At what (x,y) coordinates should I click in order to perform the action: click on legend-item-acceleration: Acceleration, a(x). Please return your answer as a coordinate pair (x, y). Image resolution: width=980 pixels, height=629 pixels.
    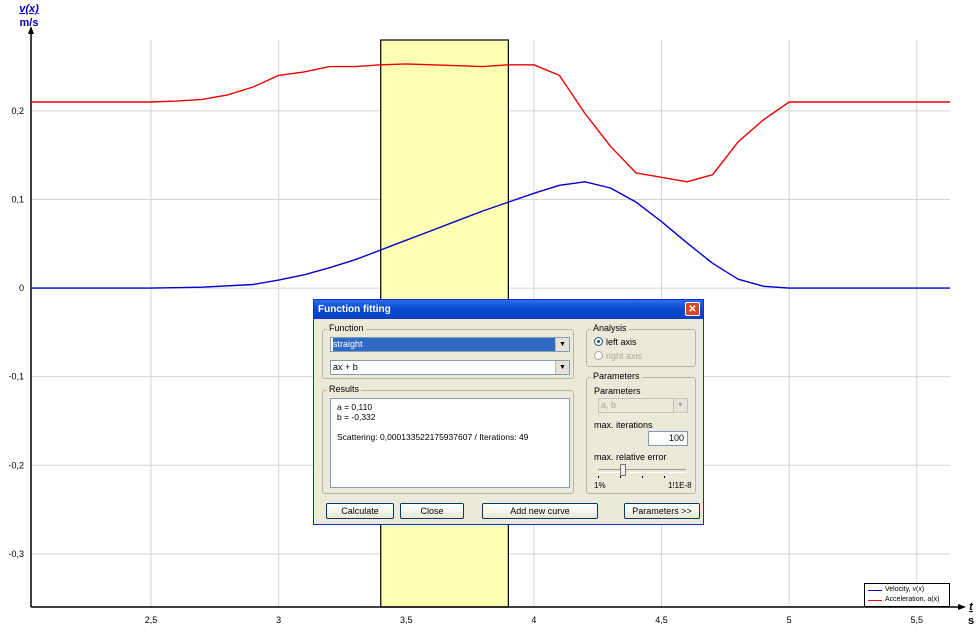
    Looking at the image, I should click on (907, 600).